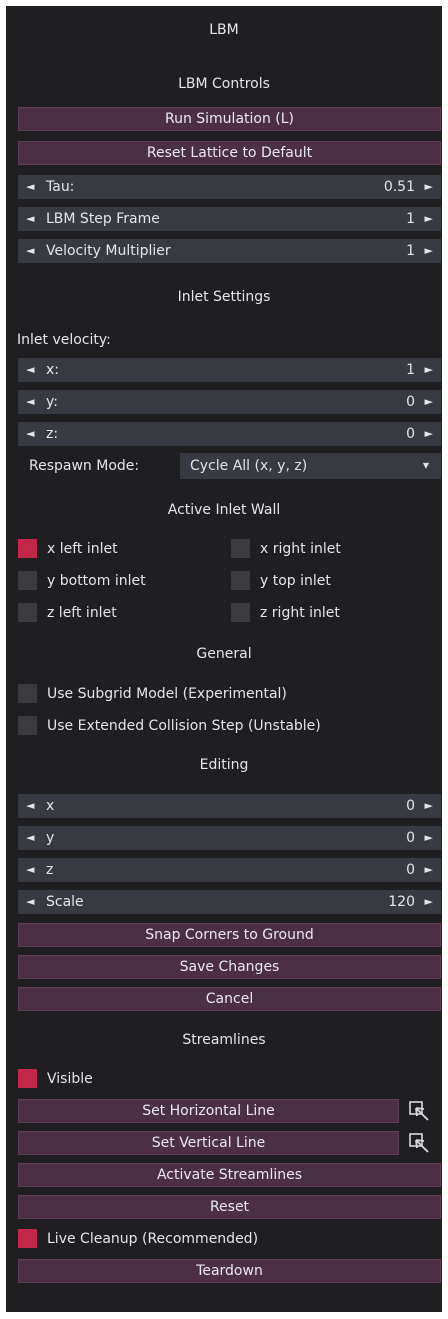 Image resolution: width=448 pixels, height=1319 pixels. I want to click on inlet-x-spinner: ◄ x: 1 ►, so click(229, 370).